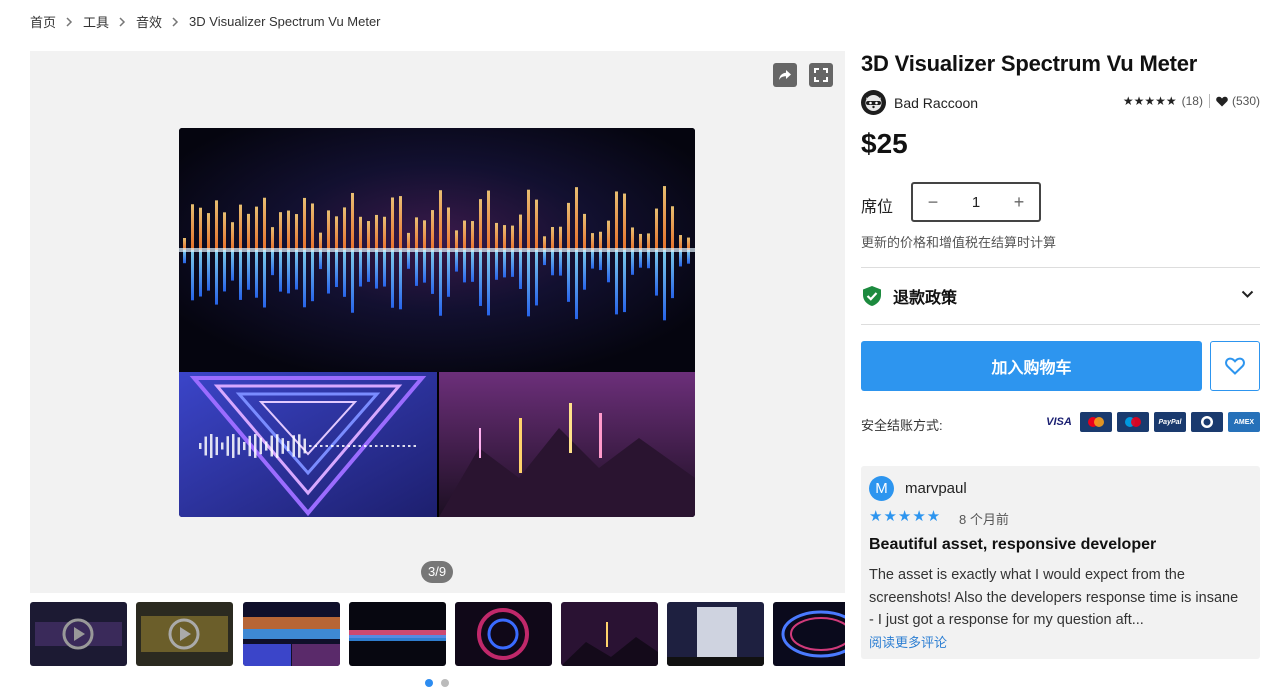 The height and width of the screenshot is (688, 1279). I want to click on breadcrumb-current: 3D Visualizer Spectrum Vu Meter, so click(285, 21).